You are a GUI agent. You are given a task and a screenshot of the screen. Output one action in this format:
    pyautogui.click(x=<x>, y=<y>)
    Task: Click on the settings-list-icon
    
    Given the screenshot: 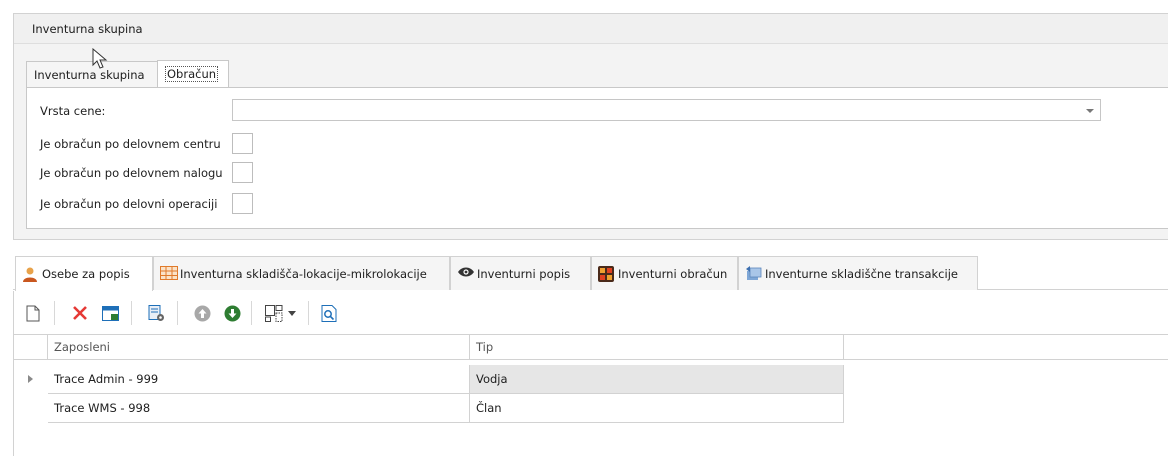 What is the action you would take?
    pyautogui.click(x=156, y=313)
    